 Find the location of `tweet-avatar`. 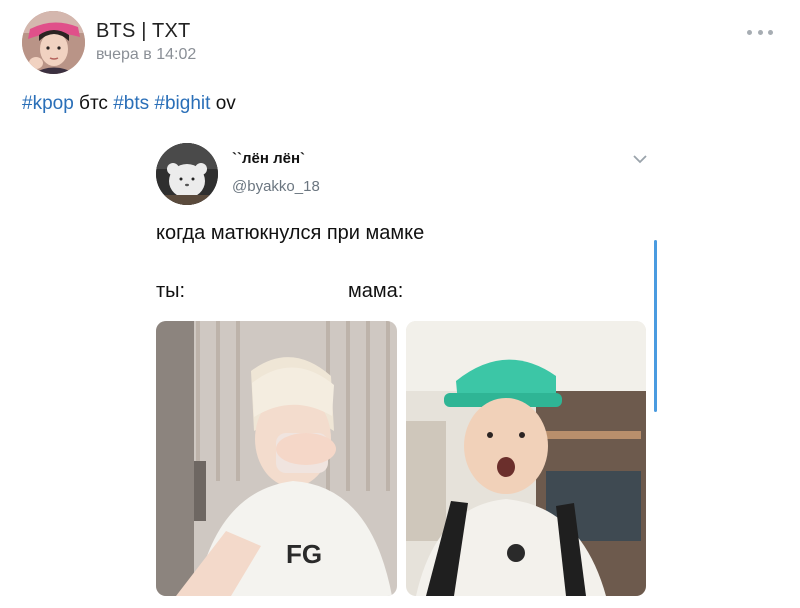

tweet-avatar is located at coordinates (187, 174).